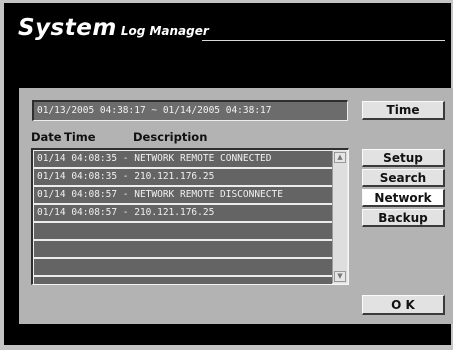 This screenshot has width=453, height=350. What do you see at coordinates (403, 158) in the screenshot?
I see `setup-button: Setup` at bounding box center [403, 158].